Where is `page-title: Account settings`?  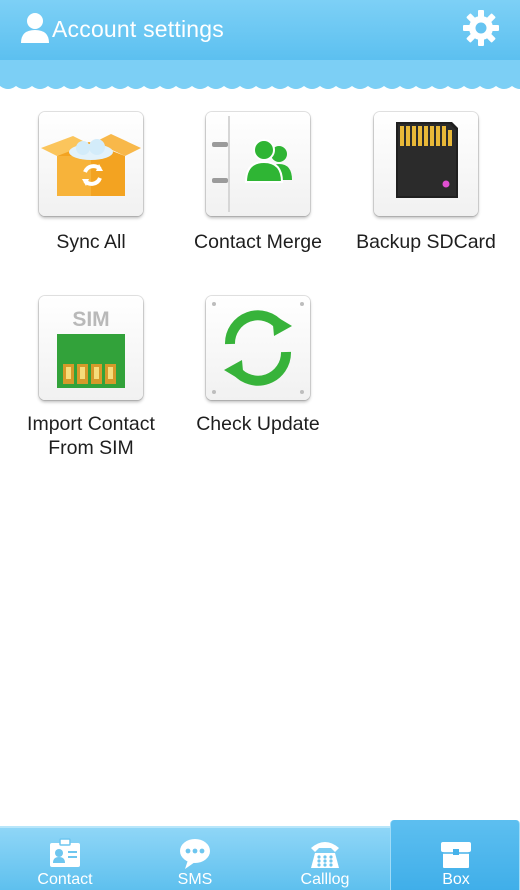 page-title: Account settings is located at coordinates (138, 29).